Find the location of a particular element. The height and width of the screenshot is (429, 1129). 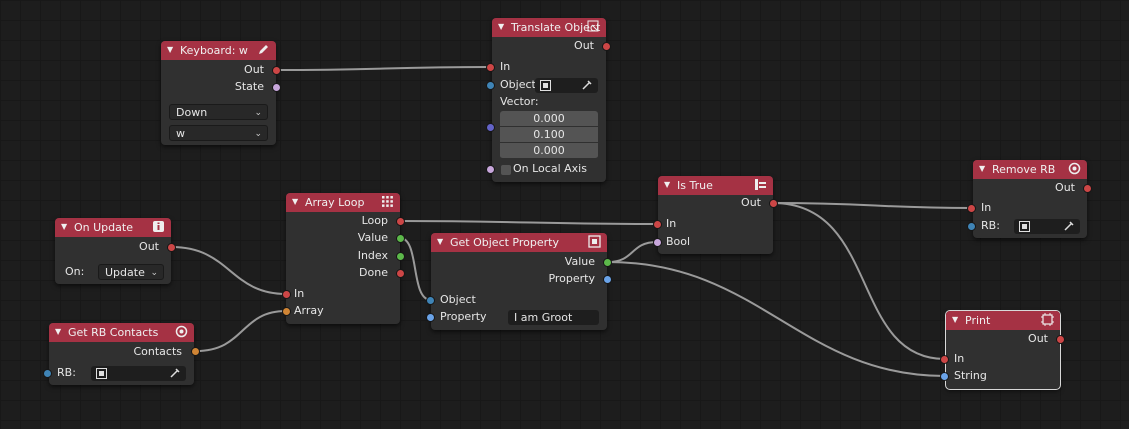

get-object-property-header: ▼ Get Object Property is located at coordinates (519, 242).